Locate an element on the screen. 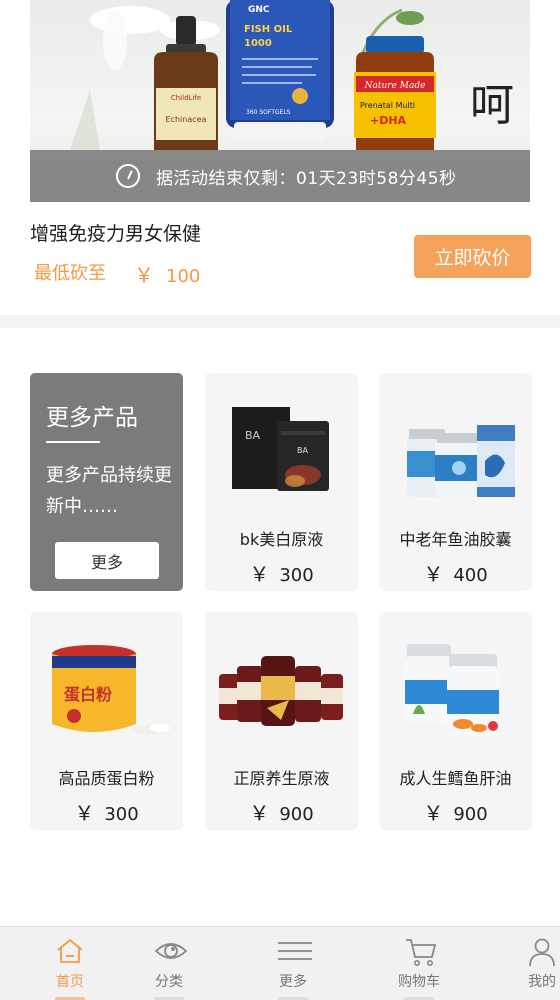 Image resolution: width=560 pixels, height=1000 pixels. promo-price-value: 100 is located at coordinates (183, 276).